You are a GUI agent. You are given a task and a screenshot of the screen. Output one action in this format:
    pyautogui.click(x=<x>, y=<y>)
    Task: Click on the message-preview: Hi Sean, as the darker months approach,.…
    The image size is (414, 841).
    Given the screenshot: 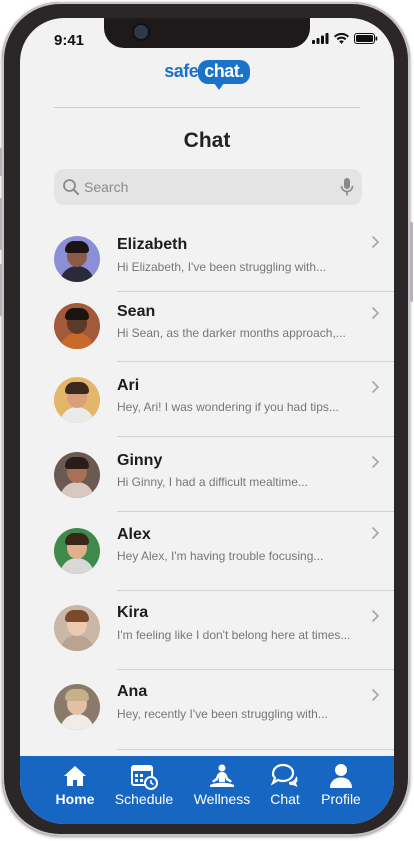 What is the action you would take?
    pyautogui.click(x=231, y=333)
    